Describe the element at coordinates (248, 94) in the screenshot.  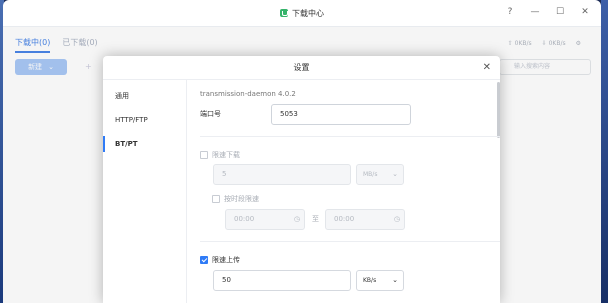
I see `daemon-version: transmission-daemon 4.0.2` at that location.